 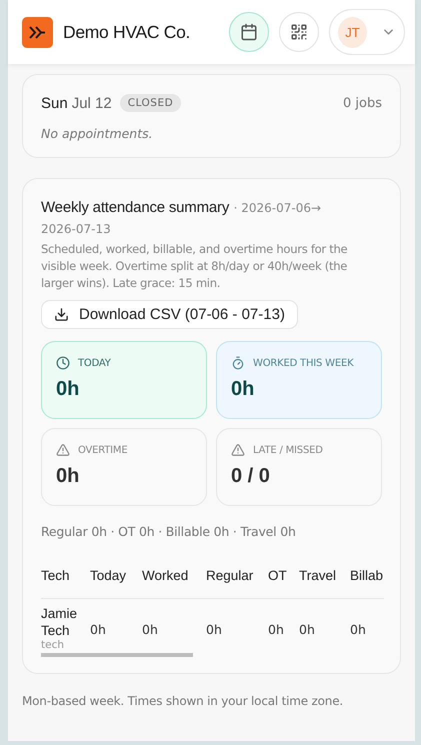 What do you see at coordinates (277, 575) in the screenshot?
I see `column-header: OT` at bounding box center [277, 575].